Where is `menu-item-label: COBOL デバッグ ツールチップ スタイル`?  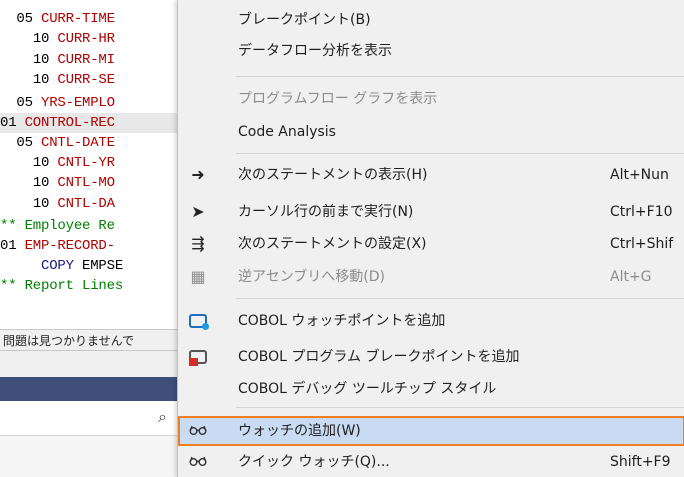
menu-item-label: COBOL デバッグ ツールチップ スタイル is located at coordinates (367, 389).